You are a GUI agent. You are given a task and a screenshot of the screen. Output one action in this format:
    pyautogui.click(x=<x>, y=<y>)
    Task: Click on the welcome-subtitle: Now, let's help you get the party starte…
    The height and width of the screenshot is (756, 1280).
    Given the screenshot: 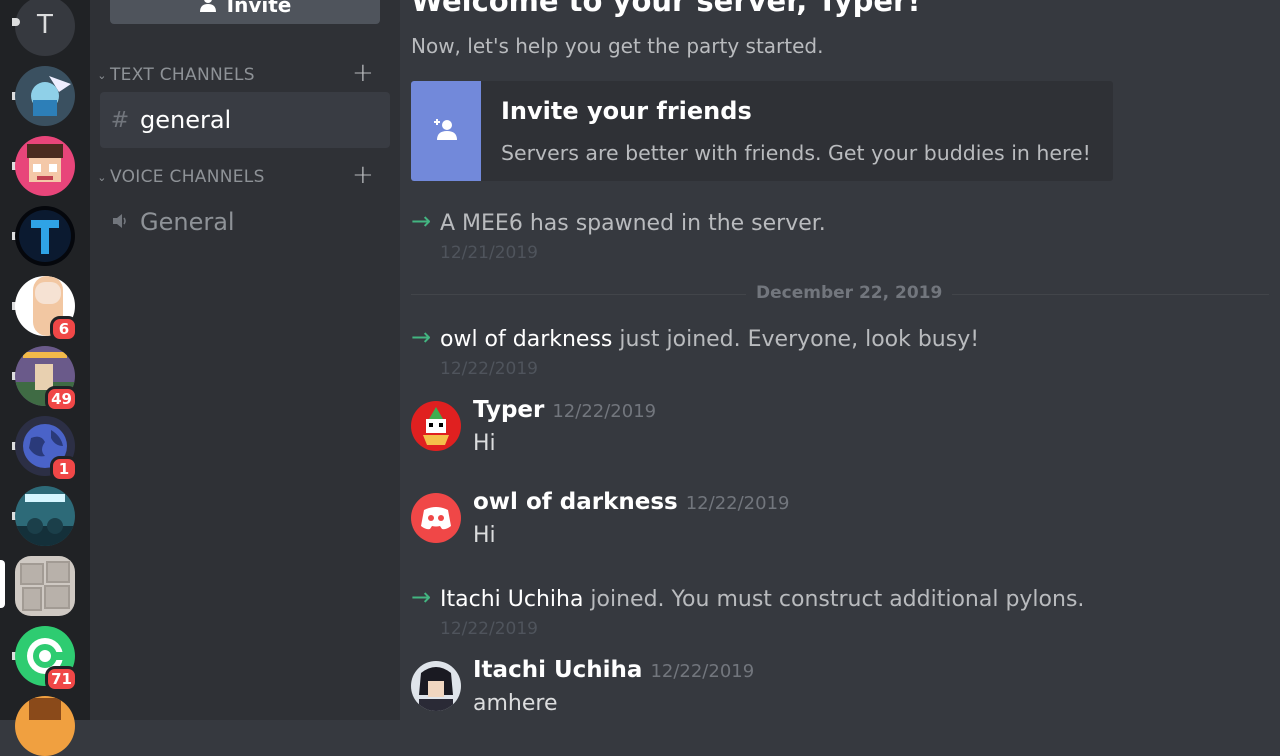 What is the action you would take?
    pyautogui.click(x=617, y=46)
    